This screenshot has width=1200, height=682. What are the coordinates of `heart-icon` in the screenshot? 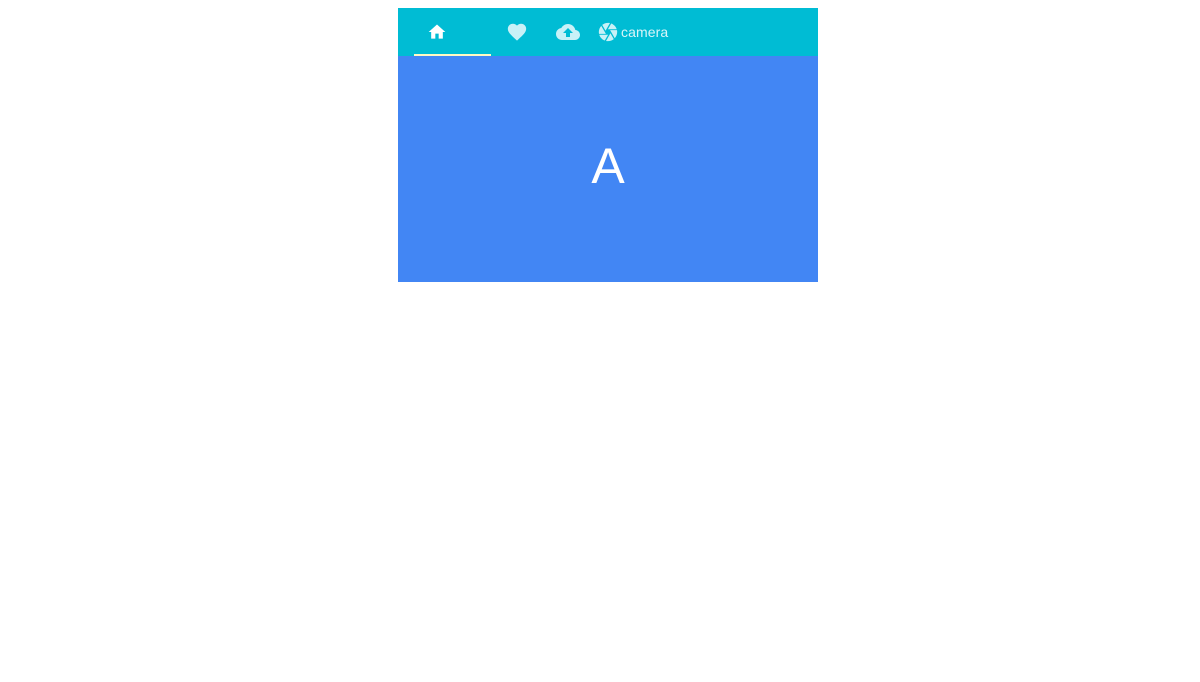 It's located at (517, 32).